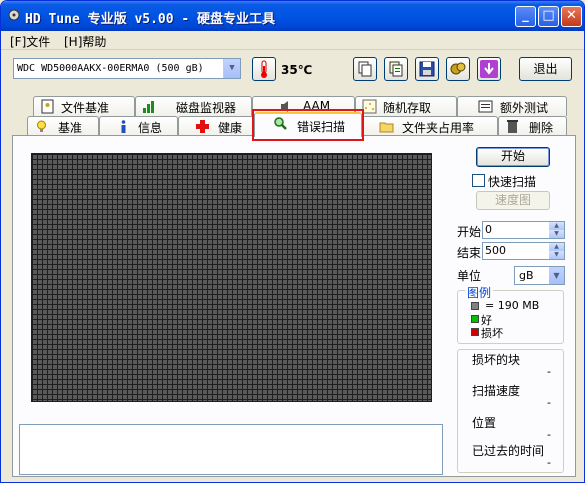 This screenshot has width=585, height=483. What do you see at coordinates (526, 275) in the screenshot?
I see `unit-select-value: gB` at bounding box center [526, 275].